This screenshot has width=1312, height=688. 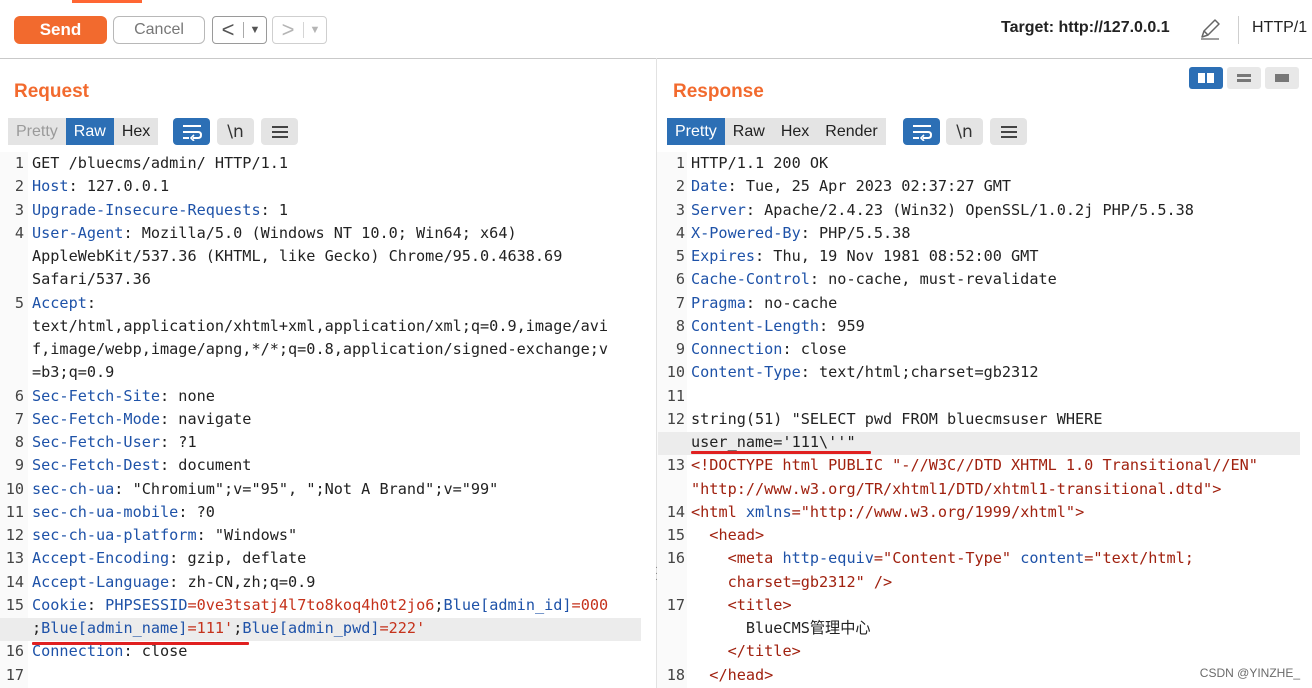 What do you see at coordinates (675, 535) in the screenshot?
I see `line-number: 15` at bounding box center [675, 535].